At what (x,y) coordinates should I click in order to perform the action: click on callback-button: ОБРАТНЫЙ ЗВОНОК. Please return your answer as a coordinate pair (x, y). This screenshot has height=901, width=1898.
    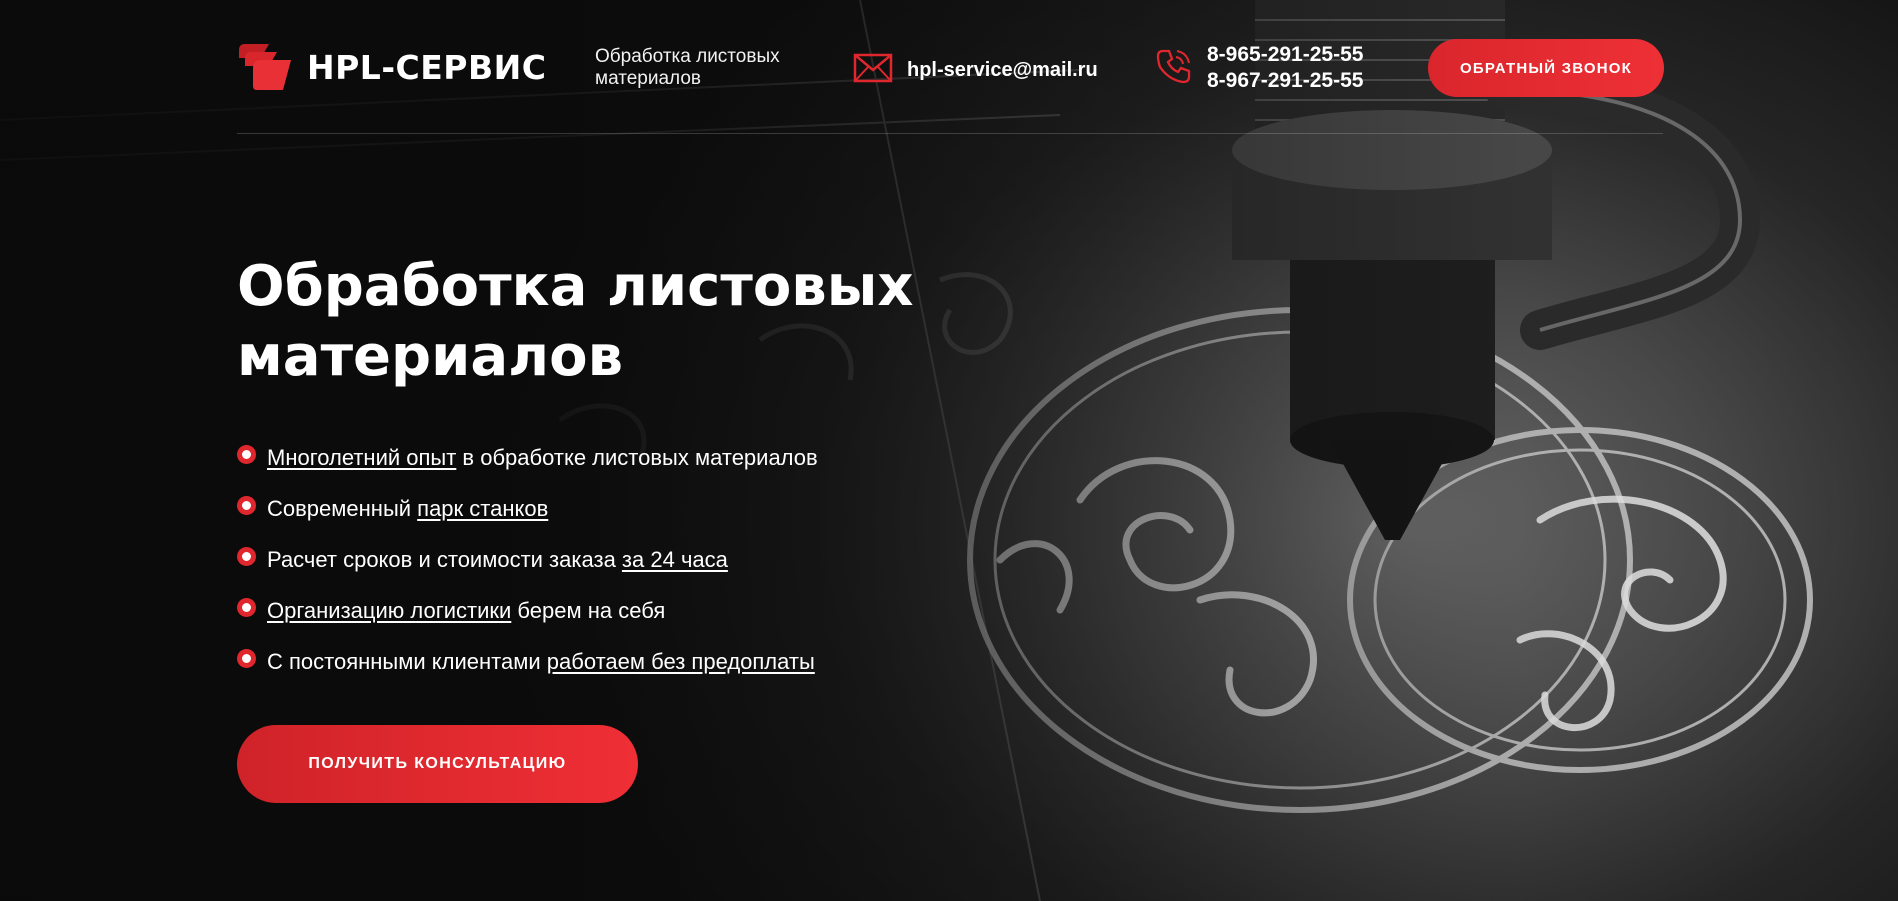
    Looking at the image, I should click on (1546, 68).